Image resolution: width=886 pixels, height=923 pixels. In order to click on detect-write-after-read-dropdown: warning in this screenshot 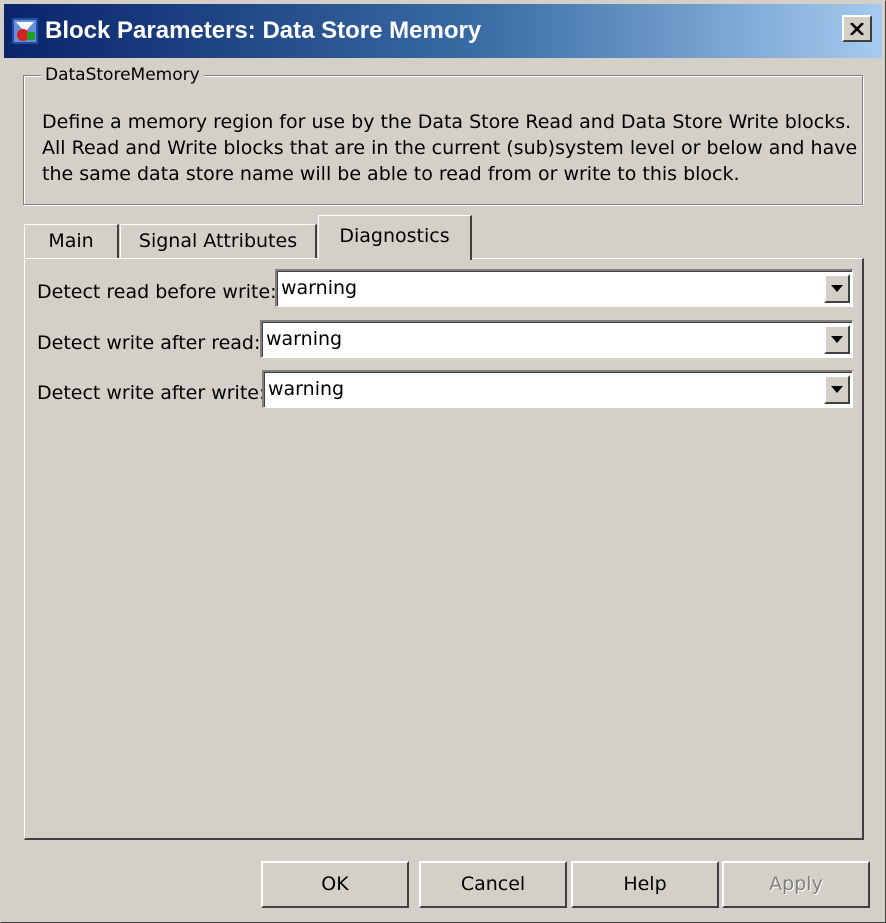, I will do `click(556, 339)`.